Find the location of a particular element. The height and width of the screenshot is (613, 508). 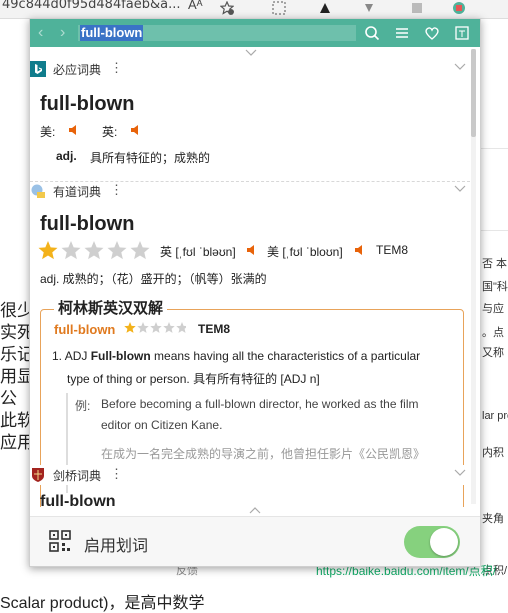

collins-exam-tag: TEM8 is located at coordinates (214, 329).